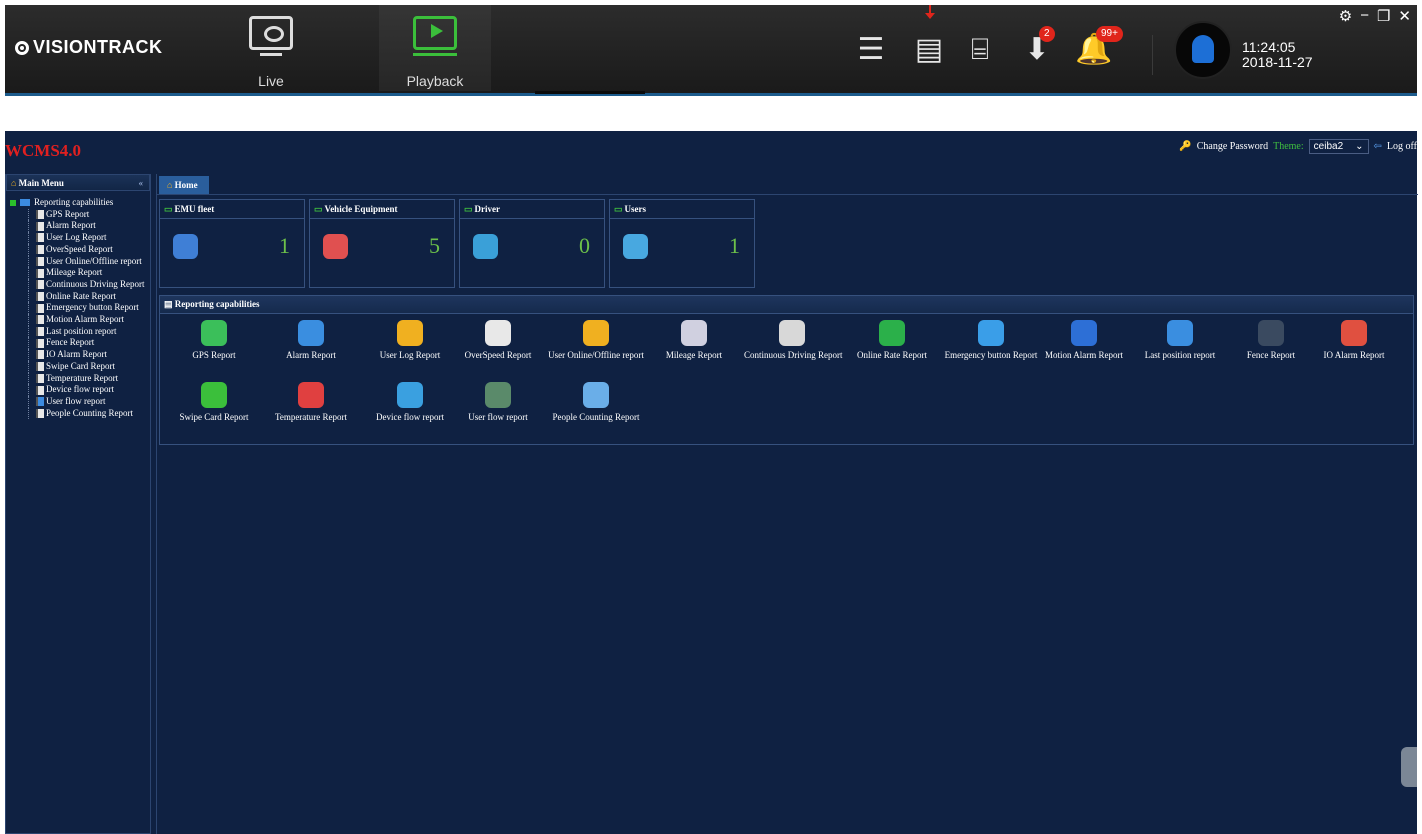  I want to click on folder-icon, so click(25, 203).